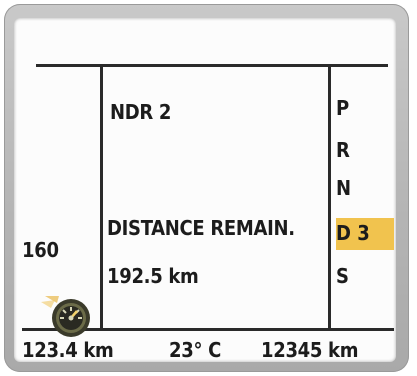 The height and width of the screenshot is (376, 417). What do you see at coordinates (141, 112) in the screenshot?
I see `radio-station: NDR 2` at bounding box center [141, 112].